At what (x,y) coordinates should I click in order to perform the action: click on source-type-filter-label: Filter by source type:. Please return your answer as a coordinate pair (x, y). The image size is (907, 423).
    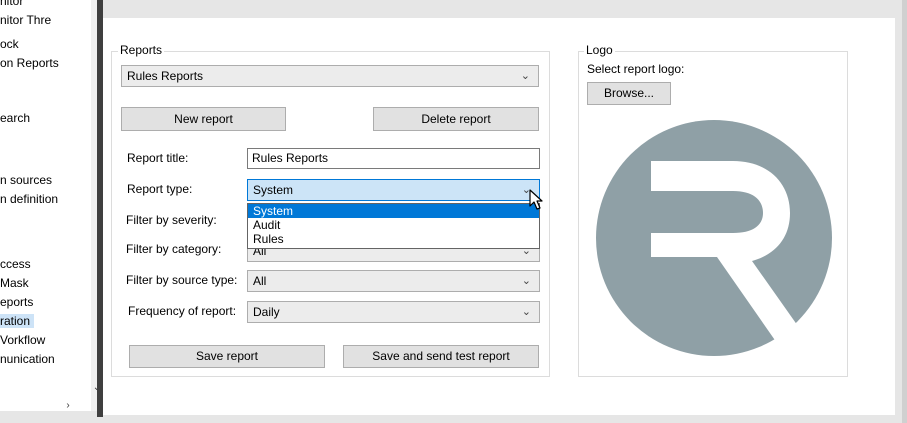
    Looking at the image, I should click on (182, 280).